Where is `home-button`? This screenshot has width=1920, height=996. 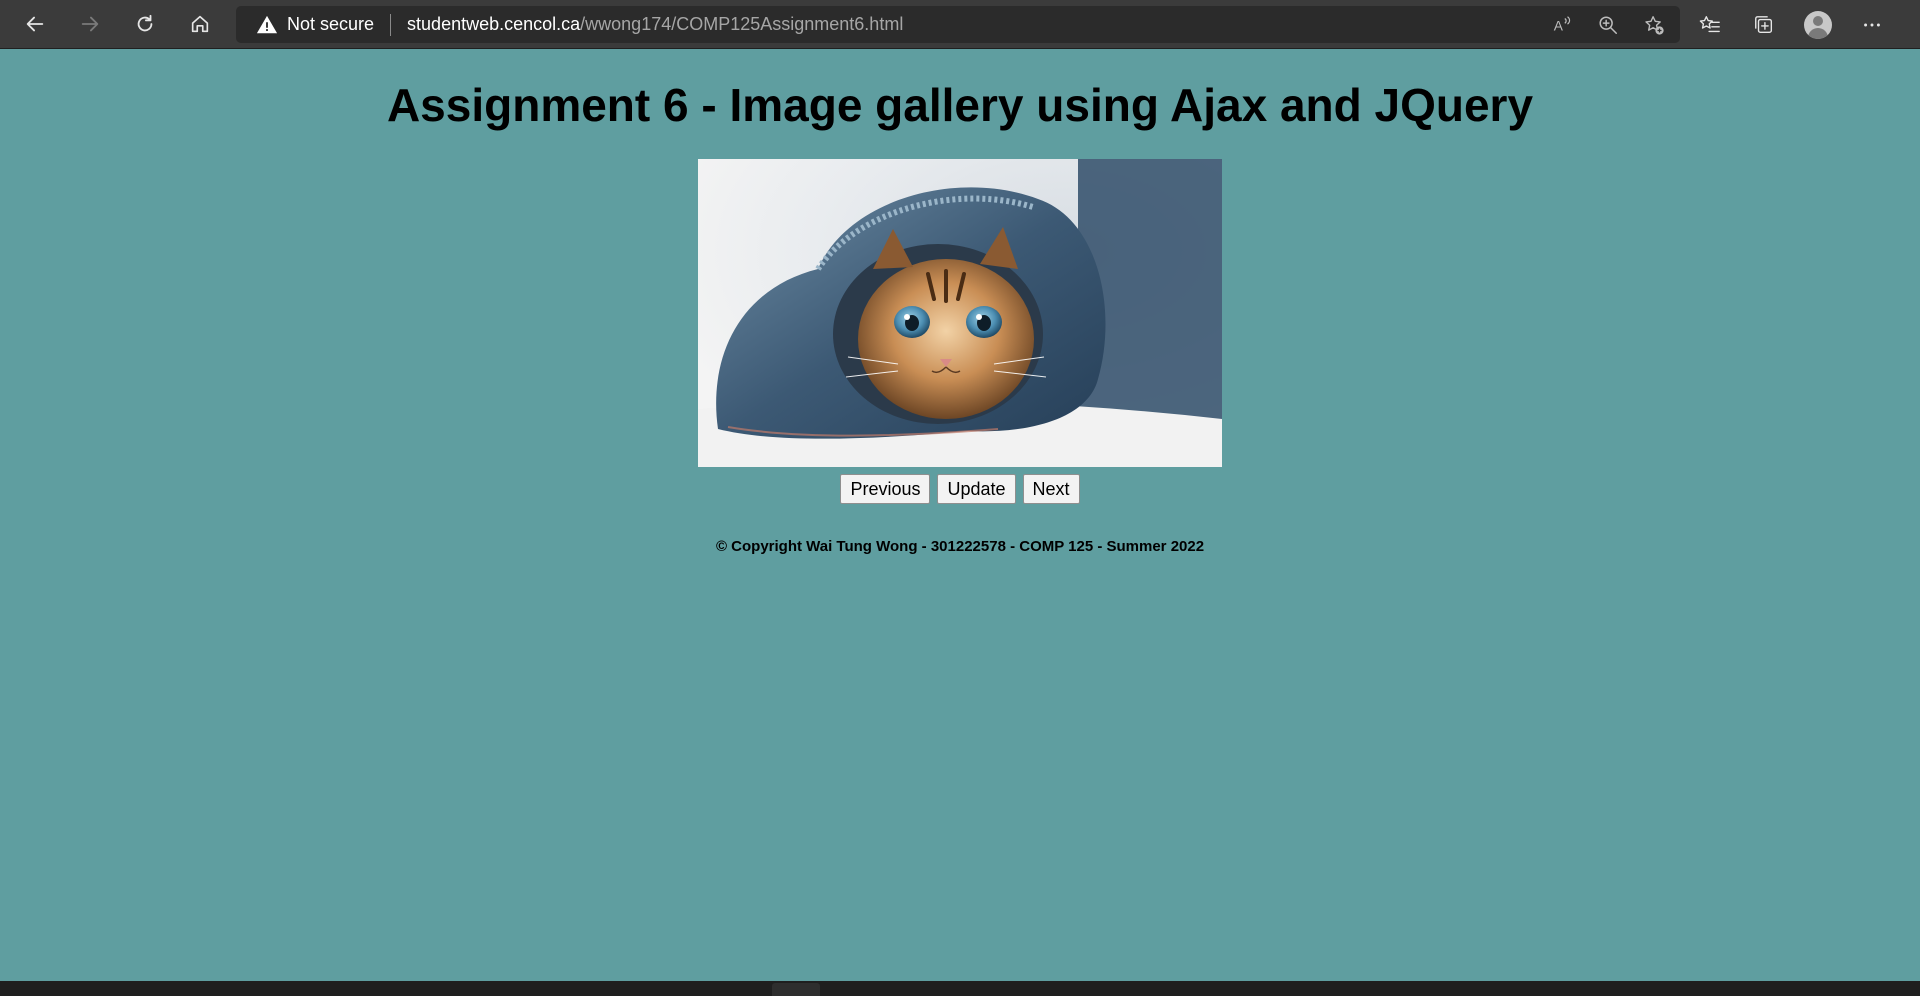
home-button is located at coordinates (200, 24).